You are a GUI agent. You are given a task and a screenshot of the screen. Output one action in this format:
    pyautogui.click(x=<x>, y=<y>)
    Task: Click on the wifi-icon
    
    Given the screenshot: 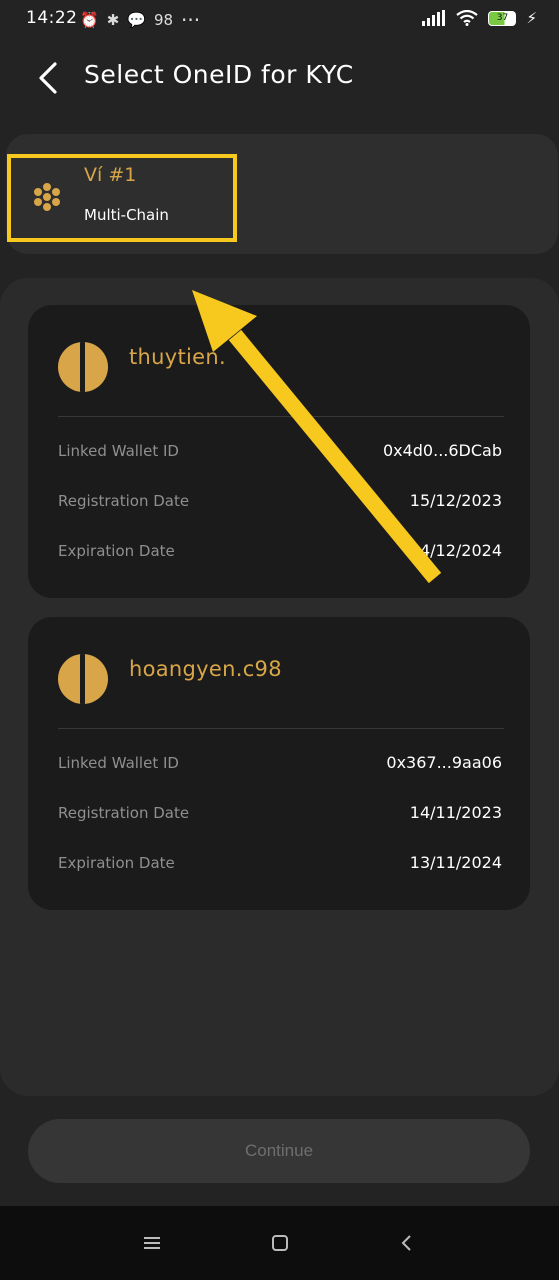 What is the action you would take?
    pyautogui.click(x=467, y=18)
    